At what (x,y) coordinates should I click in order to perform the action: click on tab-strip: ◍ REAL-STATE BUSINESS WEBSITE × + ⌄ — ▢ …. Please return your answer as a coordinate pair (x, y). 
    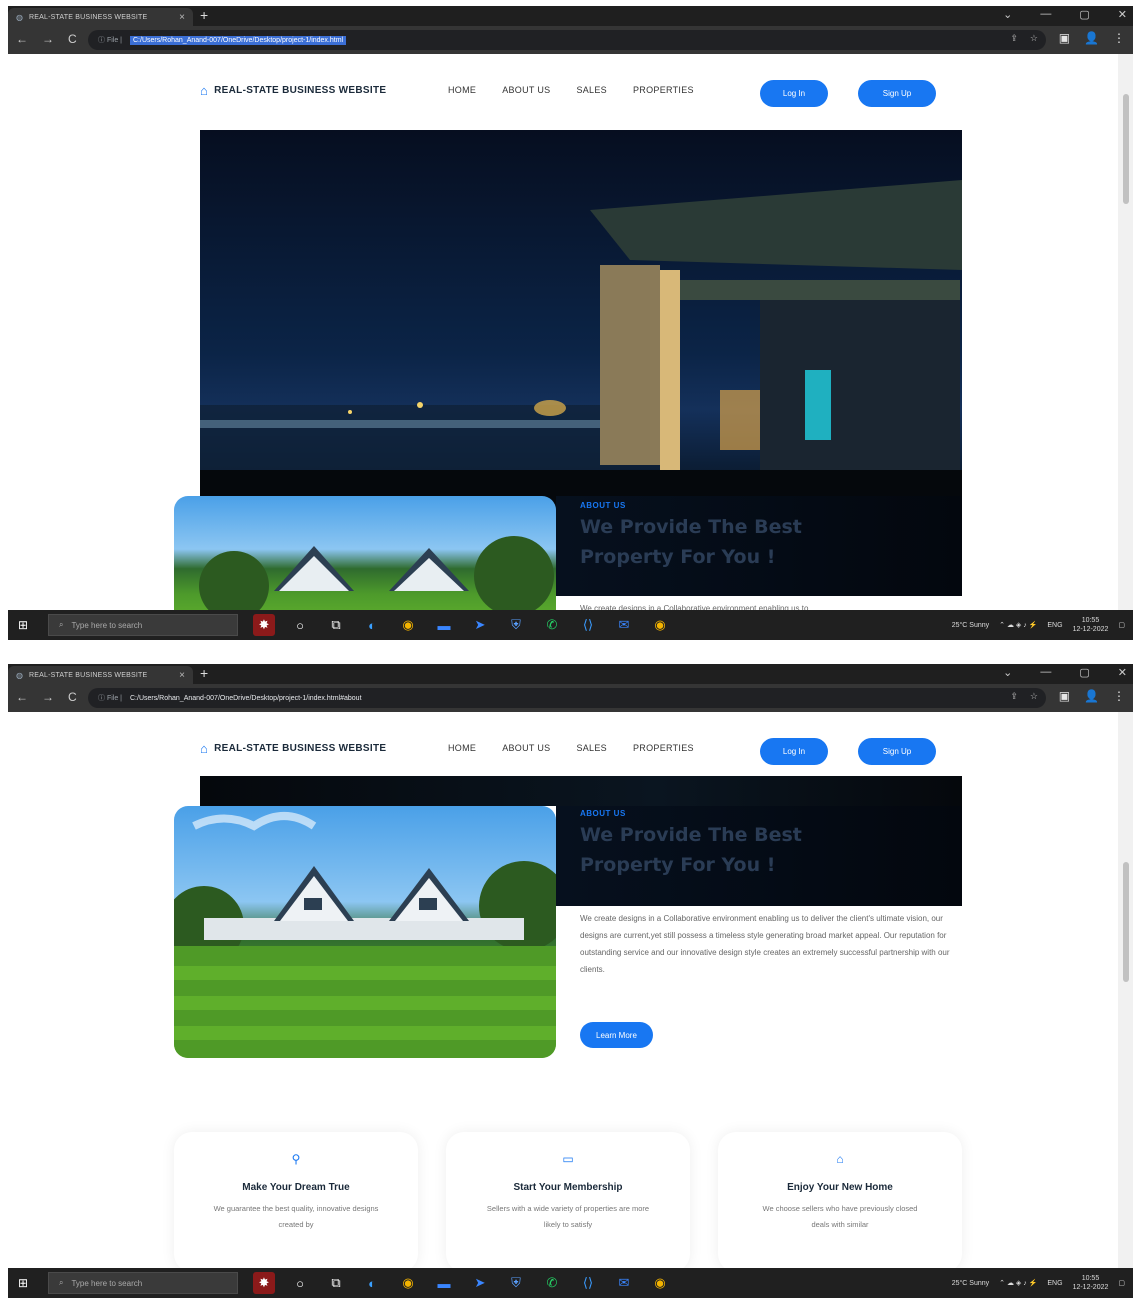
    Looking at the image, I should click on (570, 674).